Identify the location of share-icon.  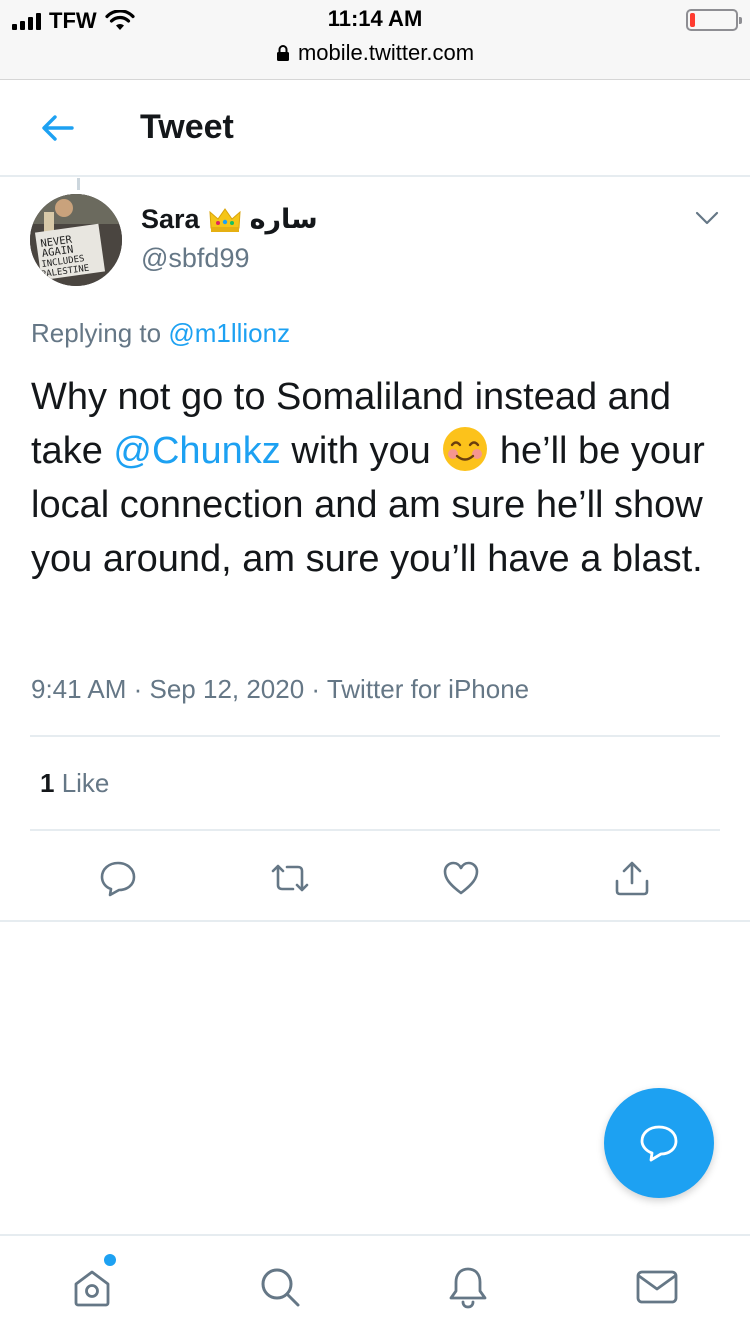
(632, 878).